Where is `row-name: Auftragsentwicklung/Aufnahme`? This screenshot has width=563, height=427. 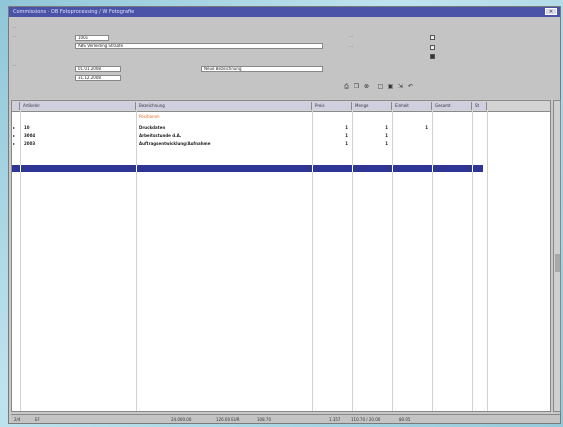
row-name: Auftragsentwicklung/Aufnahme is located at coordinates (175, 143).